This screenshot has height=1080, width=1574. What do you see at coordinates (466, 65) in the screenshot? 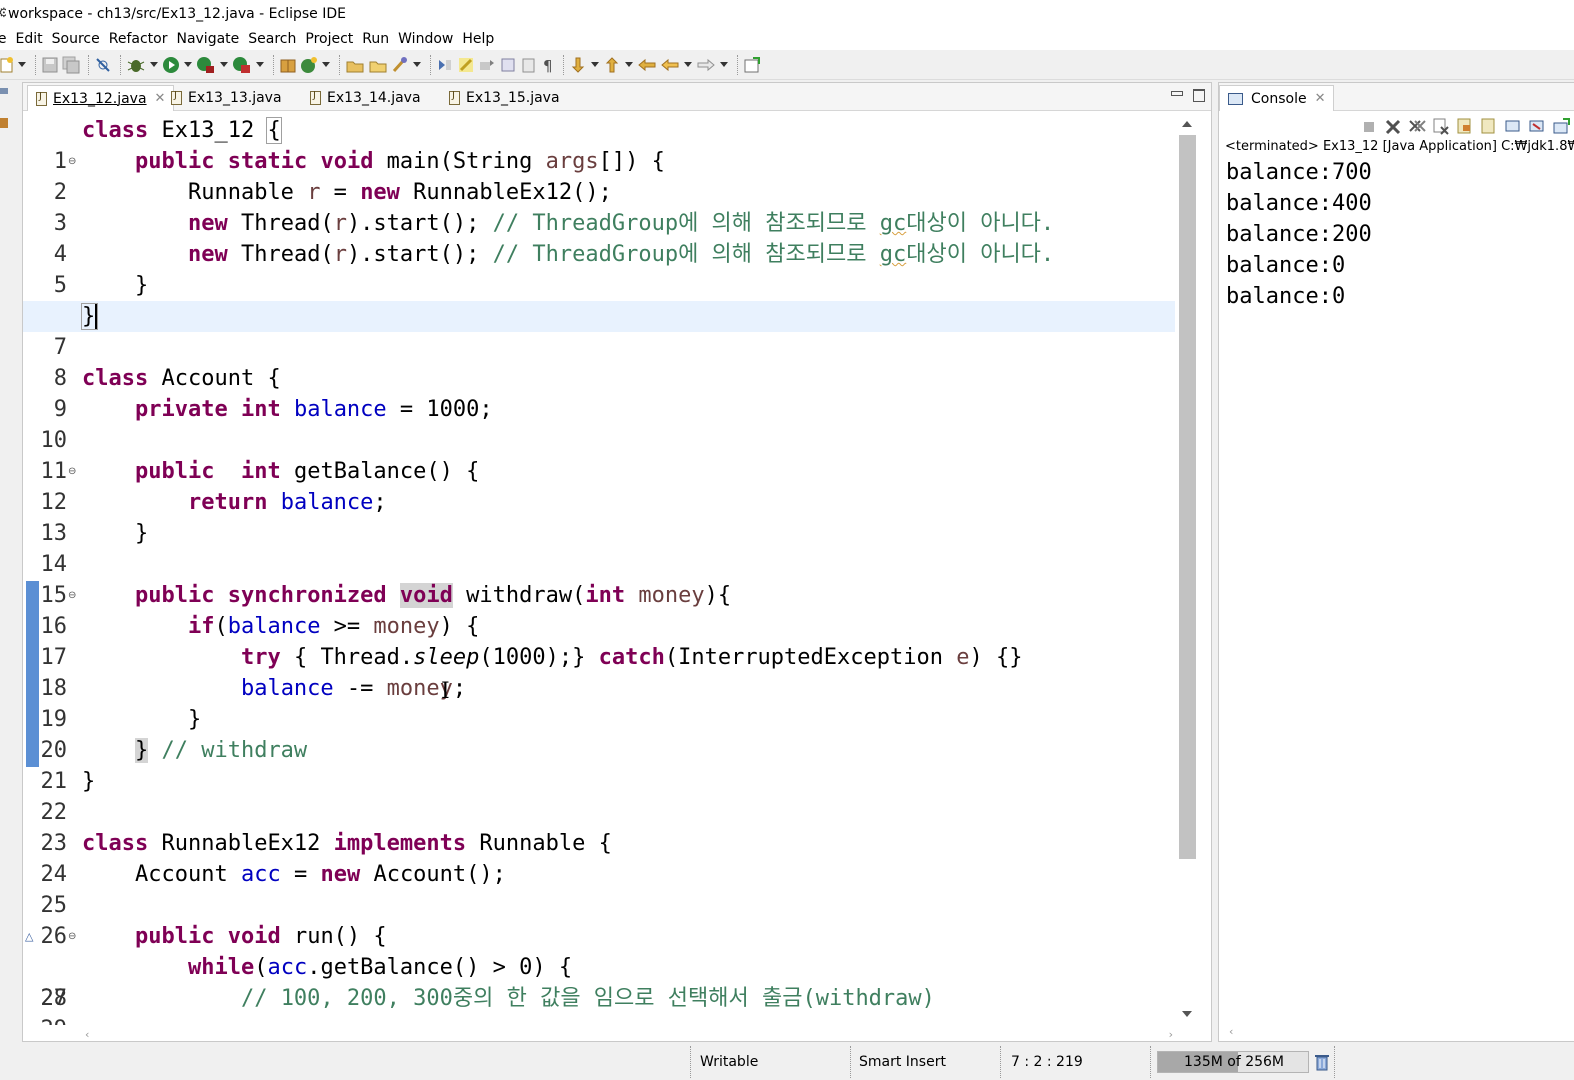
I see `mark-occurrences-icon` at bounding box center [466, 65].